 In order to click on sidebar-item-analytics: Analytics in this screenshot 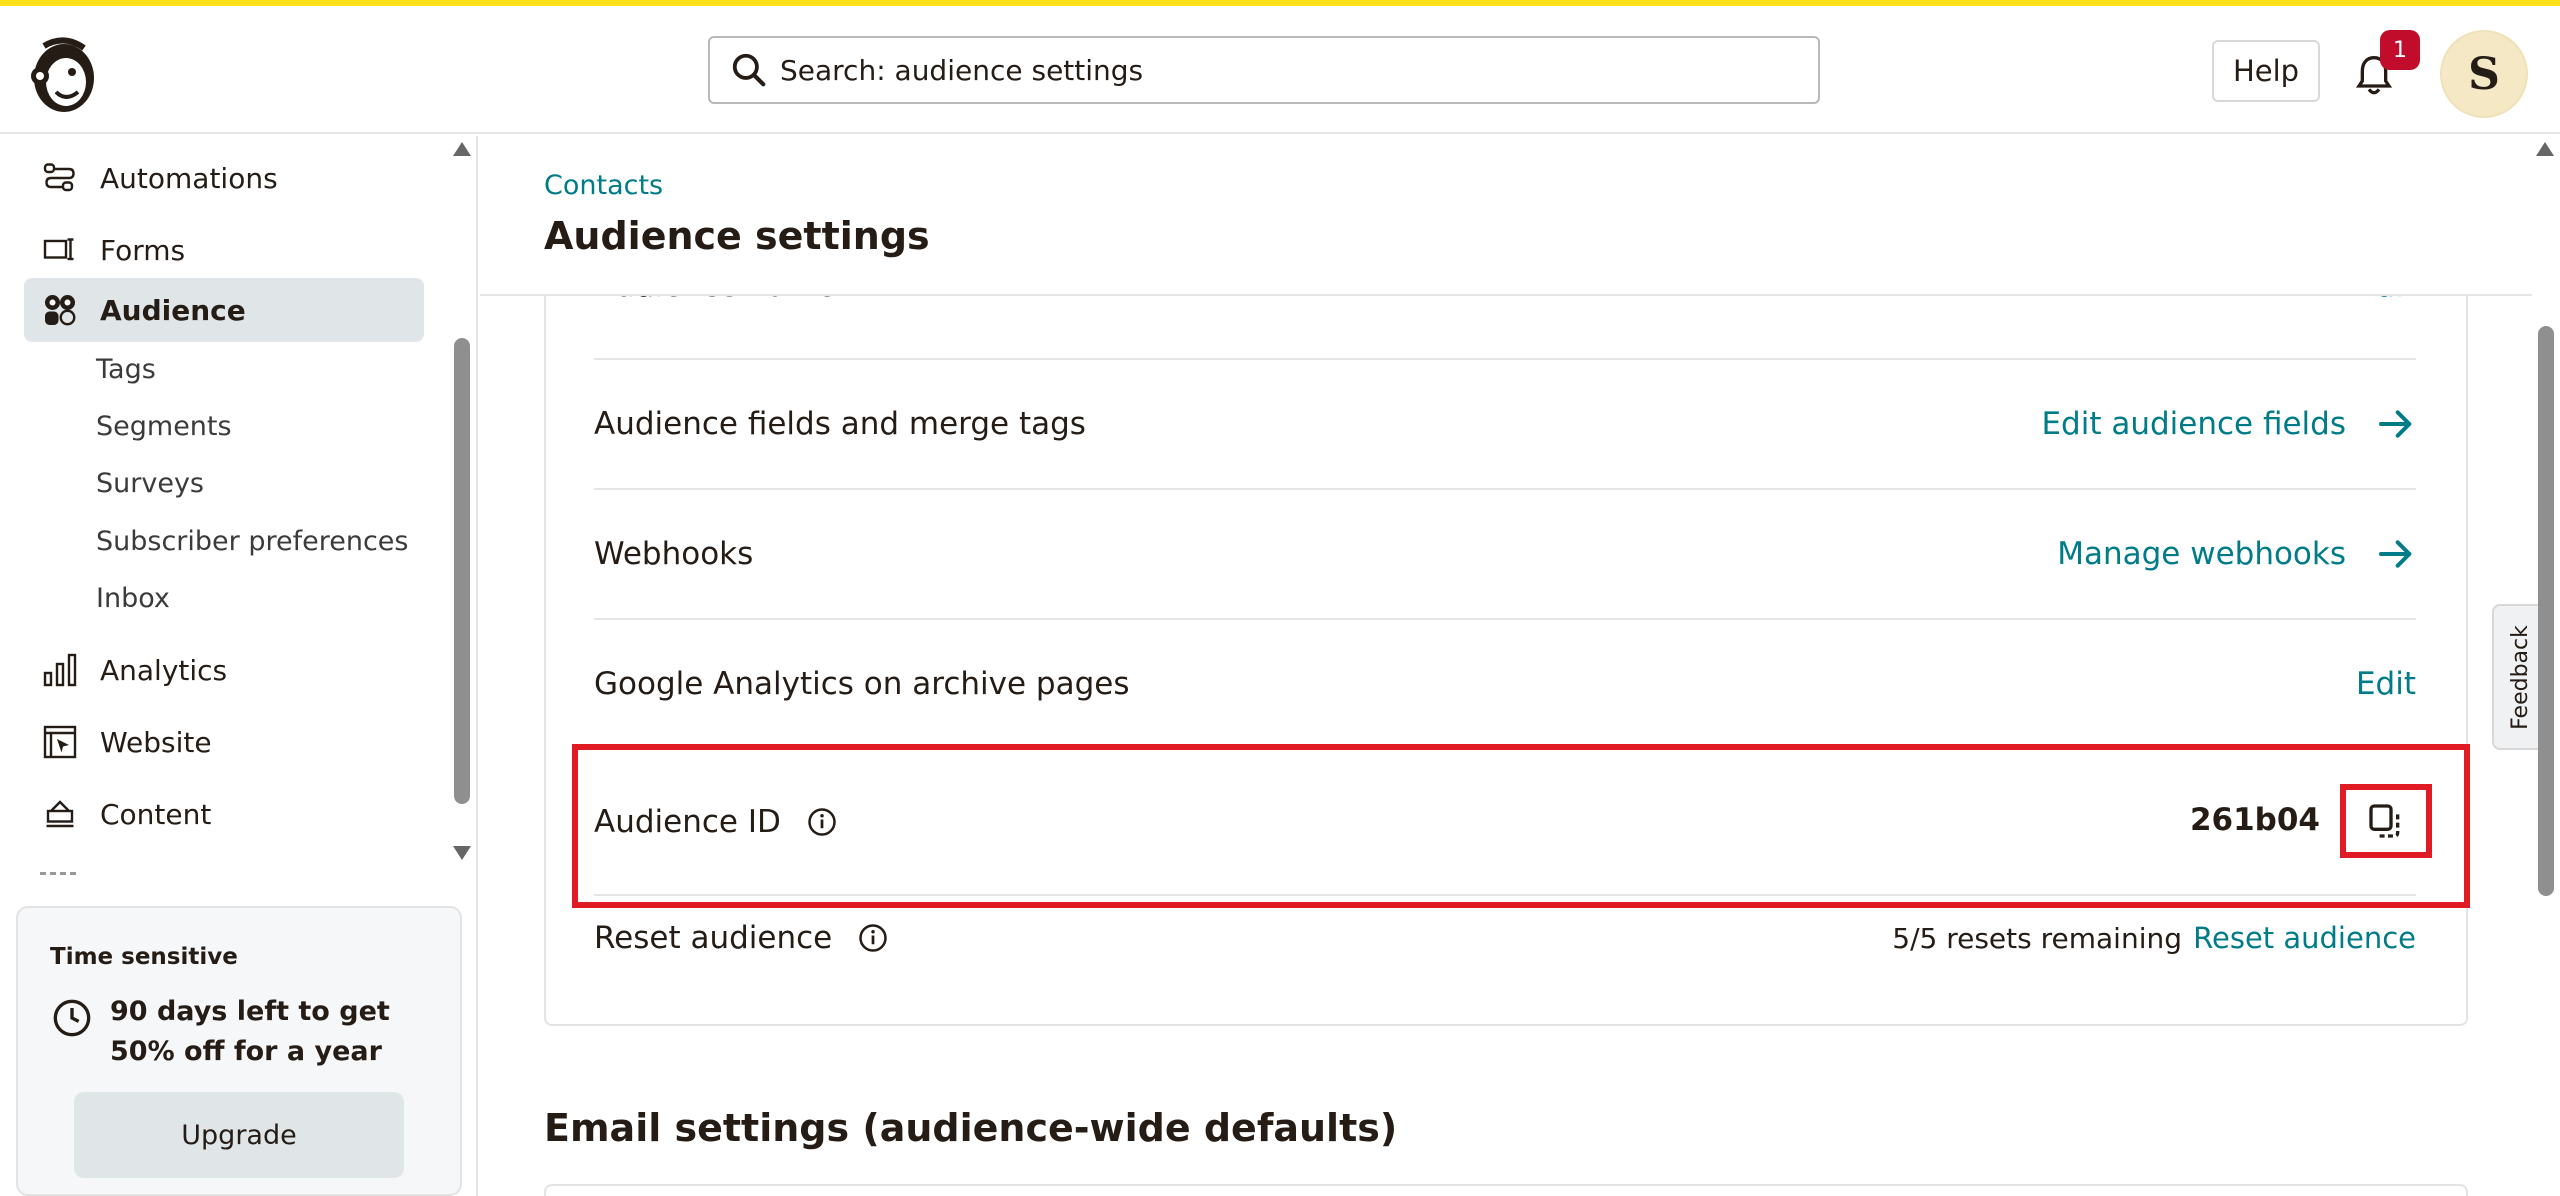, I will do `click(224, 670)`.